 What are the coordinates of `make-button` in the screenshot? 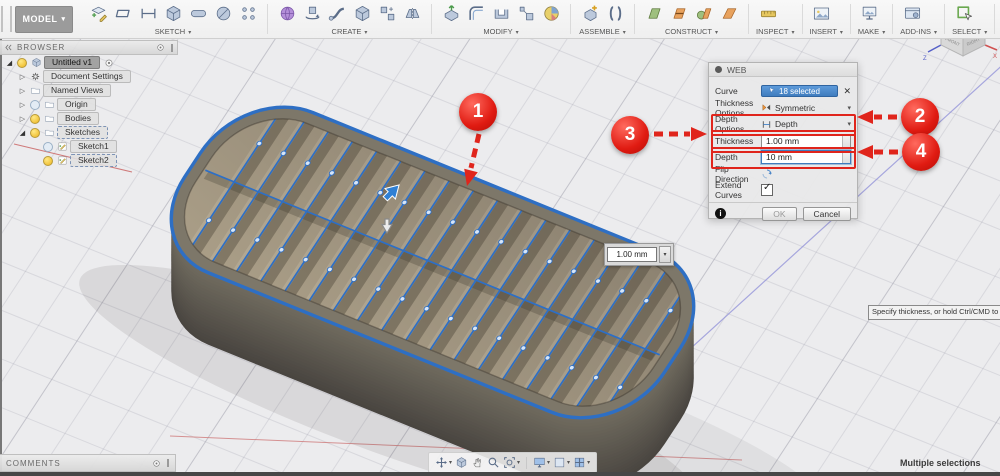 It's located at (870, 14).